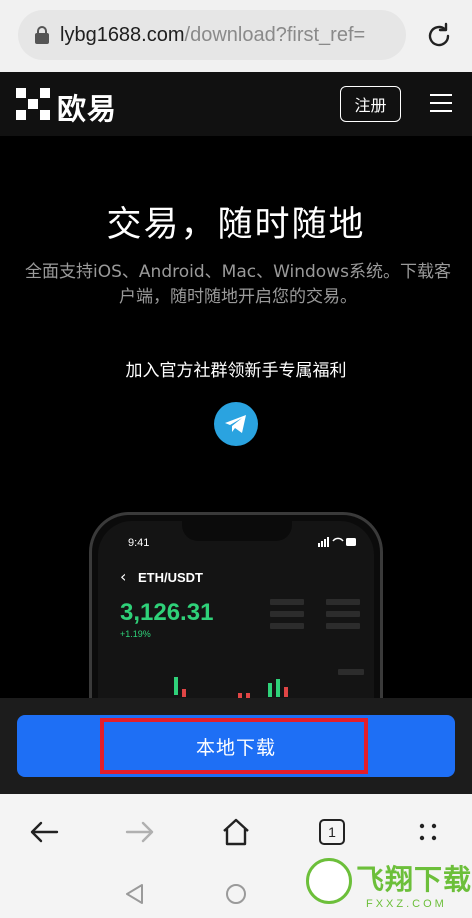 The image size is (472, 918). I want to click on phone-notch, so click(237, 528).